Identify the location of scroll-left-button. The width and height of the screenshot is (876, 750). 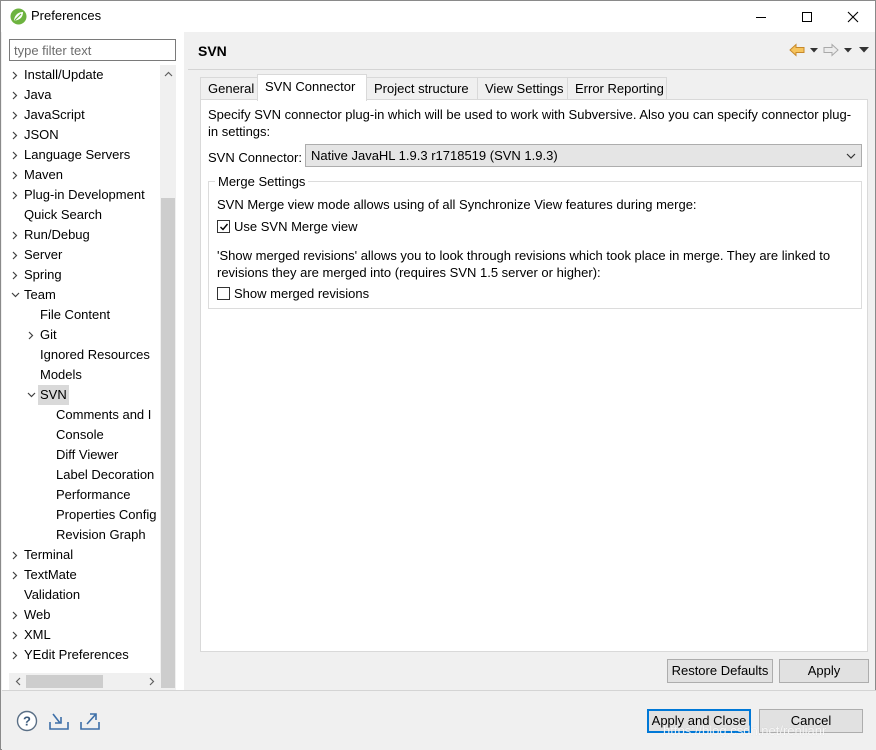
(17, 681).